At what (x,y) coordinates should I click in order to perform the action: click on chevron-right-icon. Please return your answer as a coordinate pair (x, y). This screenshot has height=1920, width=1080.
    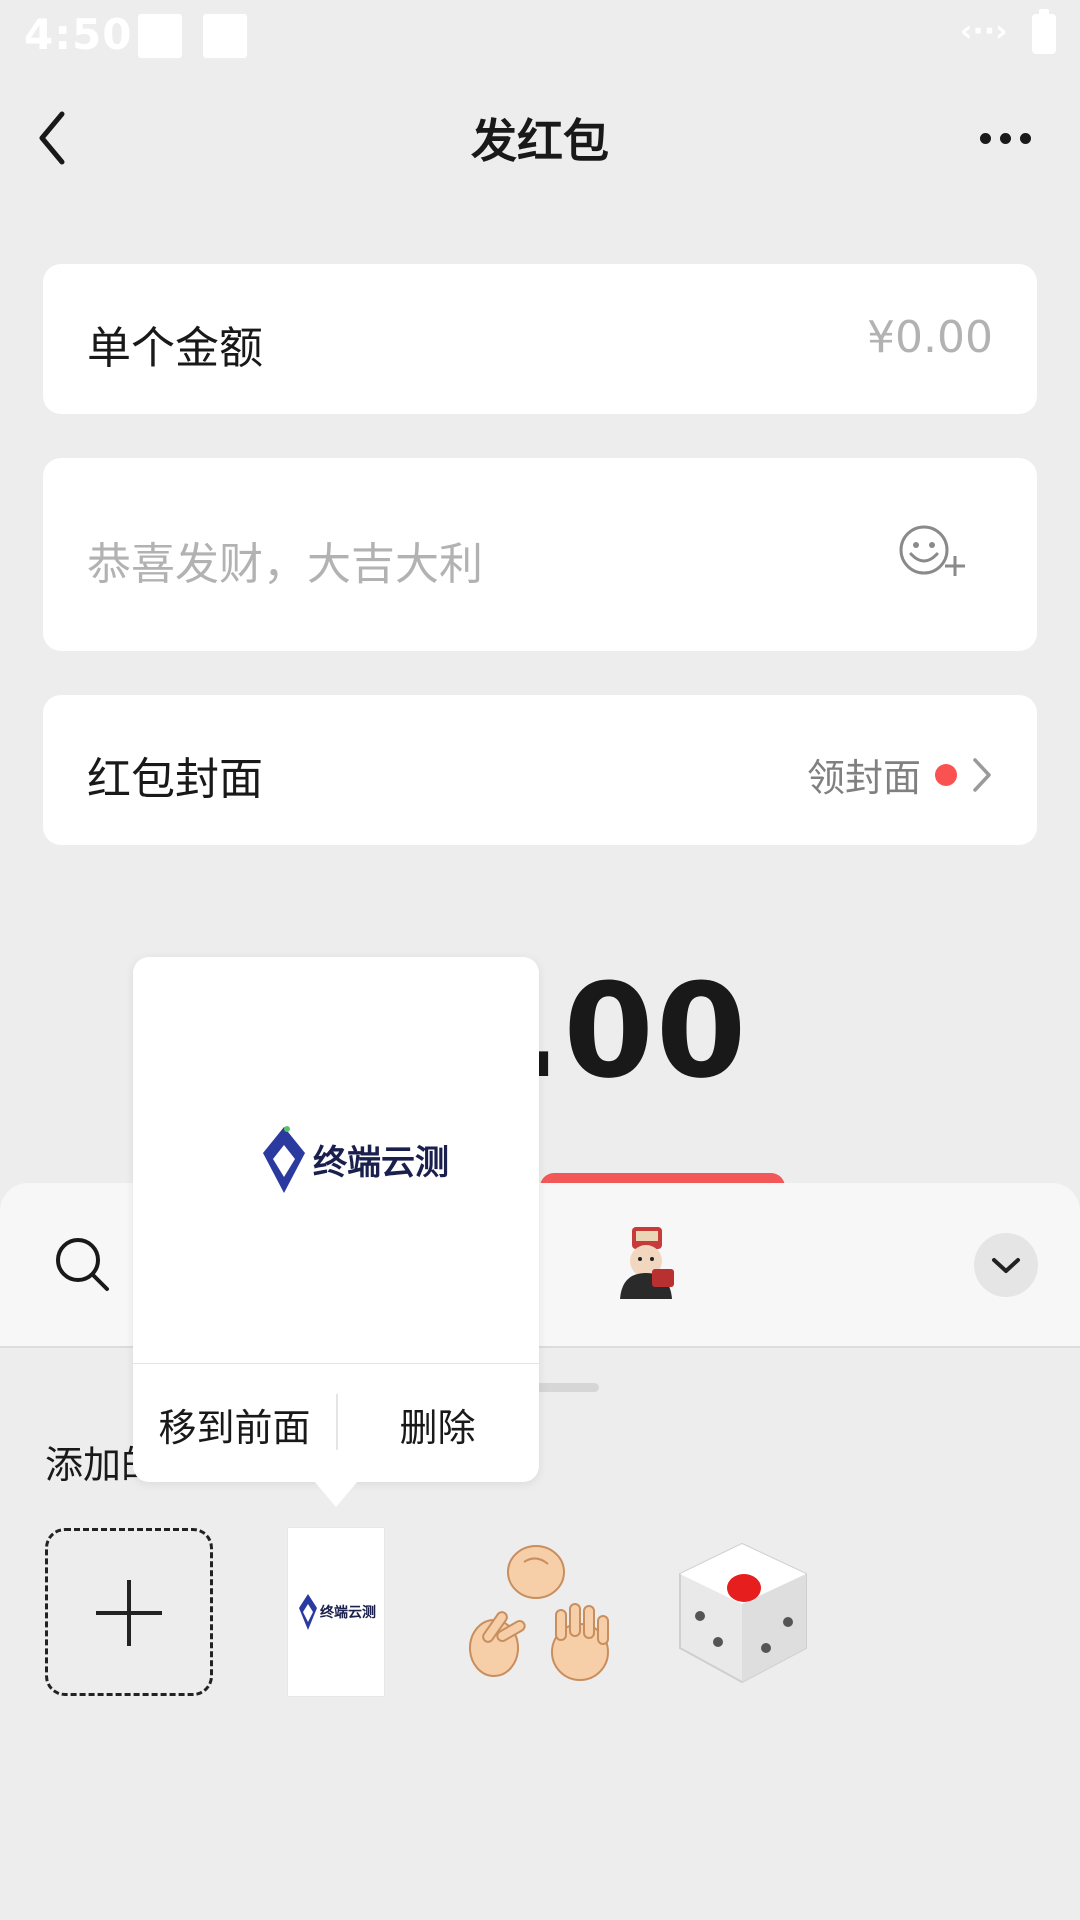
    Looking at the image, I should click on (982, 774).